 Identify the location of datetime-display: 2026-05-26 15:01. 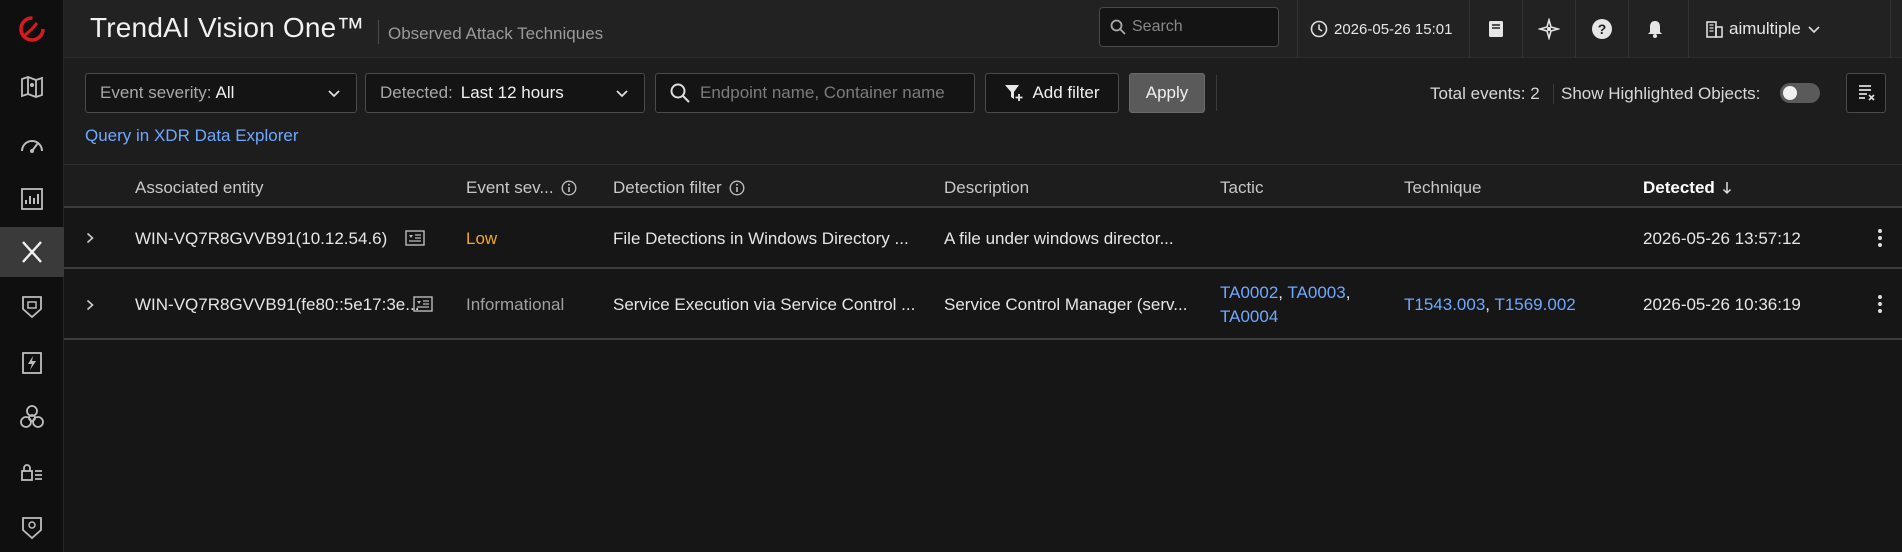
(1381, 29).